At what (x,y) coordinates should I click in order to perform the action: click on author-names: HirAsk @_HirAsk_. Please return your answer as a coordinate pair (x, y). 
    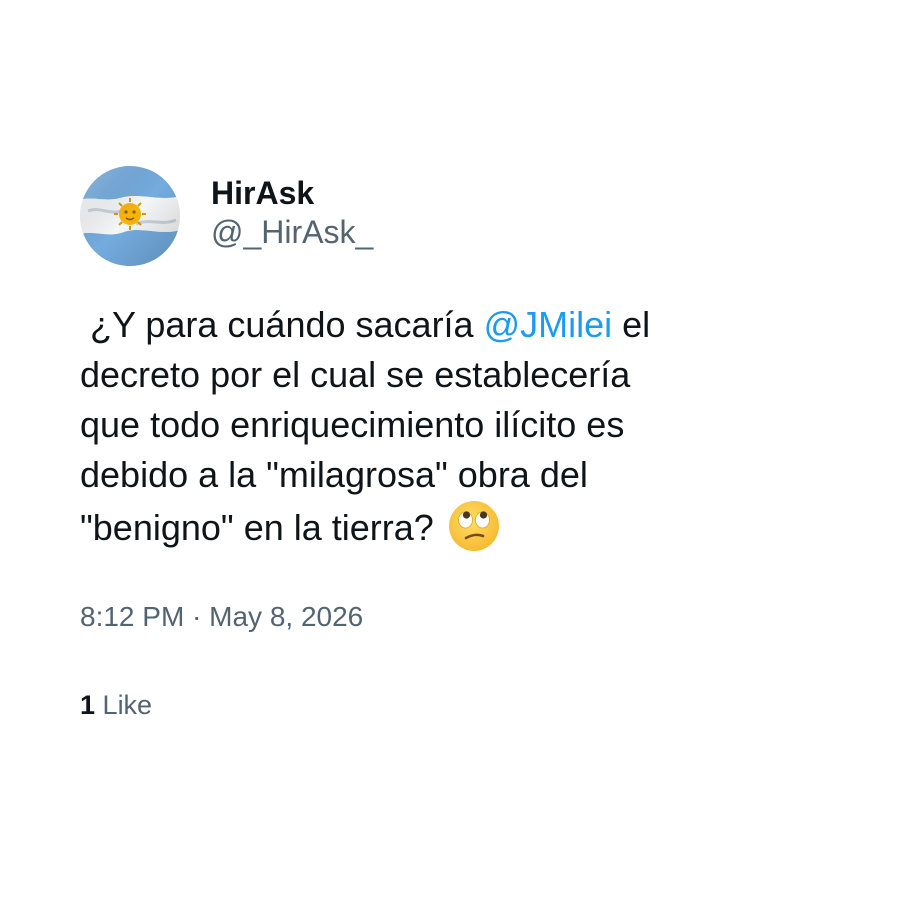
    Looking at the image, I should click on (292, 213).